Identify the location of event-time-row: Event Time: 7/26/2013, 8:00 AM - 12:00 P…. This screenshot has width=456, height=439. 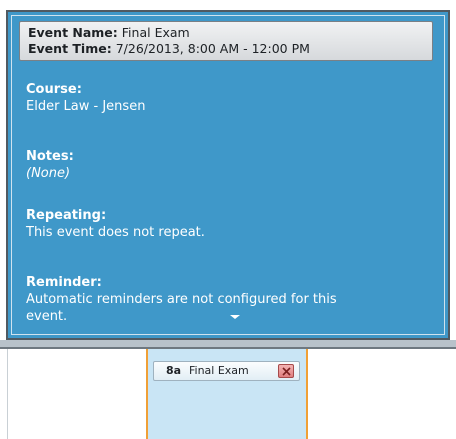
(230, 49).